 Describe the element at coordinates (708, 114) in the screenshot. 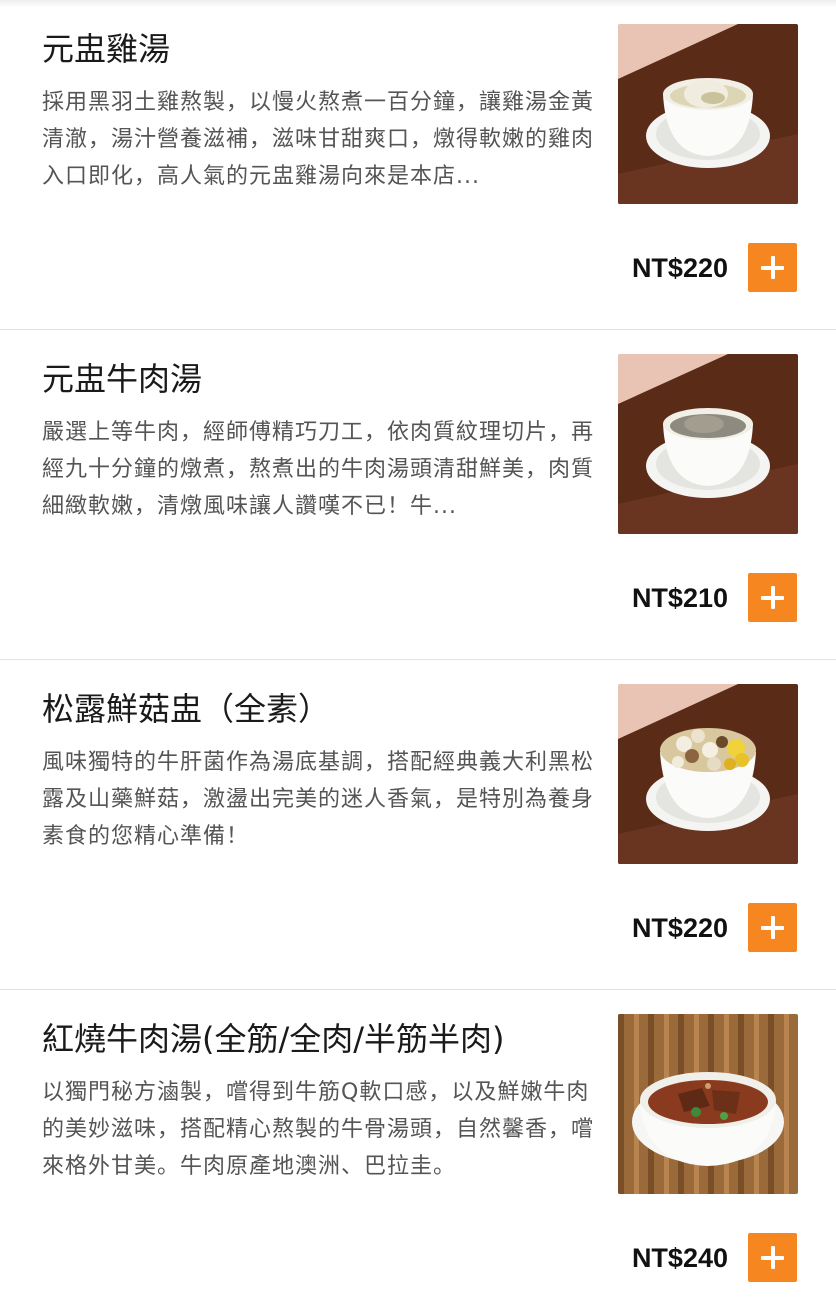

I see `chicken-soup-photo` at that location.